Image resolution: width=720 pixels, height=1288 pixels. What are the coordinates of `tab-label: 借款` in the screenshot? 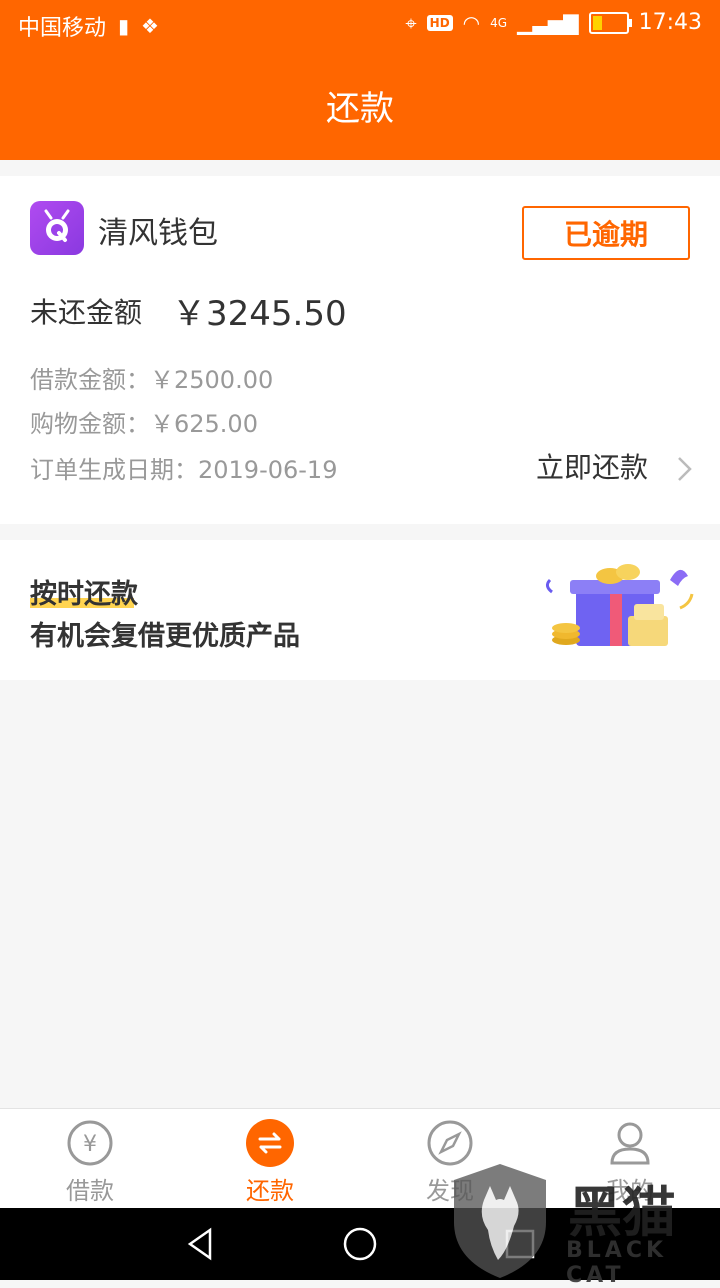 It's located at (90, 1191).